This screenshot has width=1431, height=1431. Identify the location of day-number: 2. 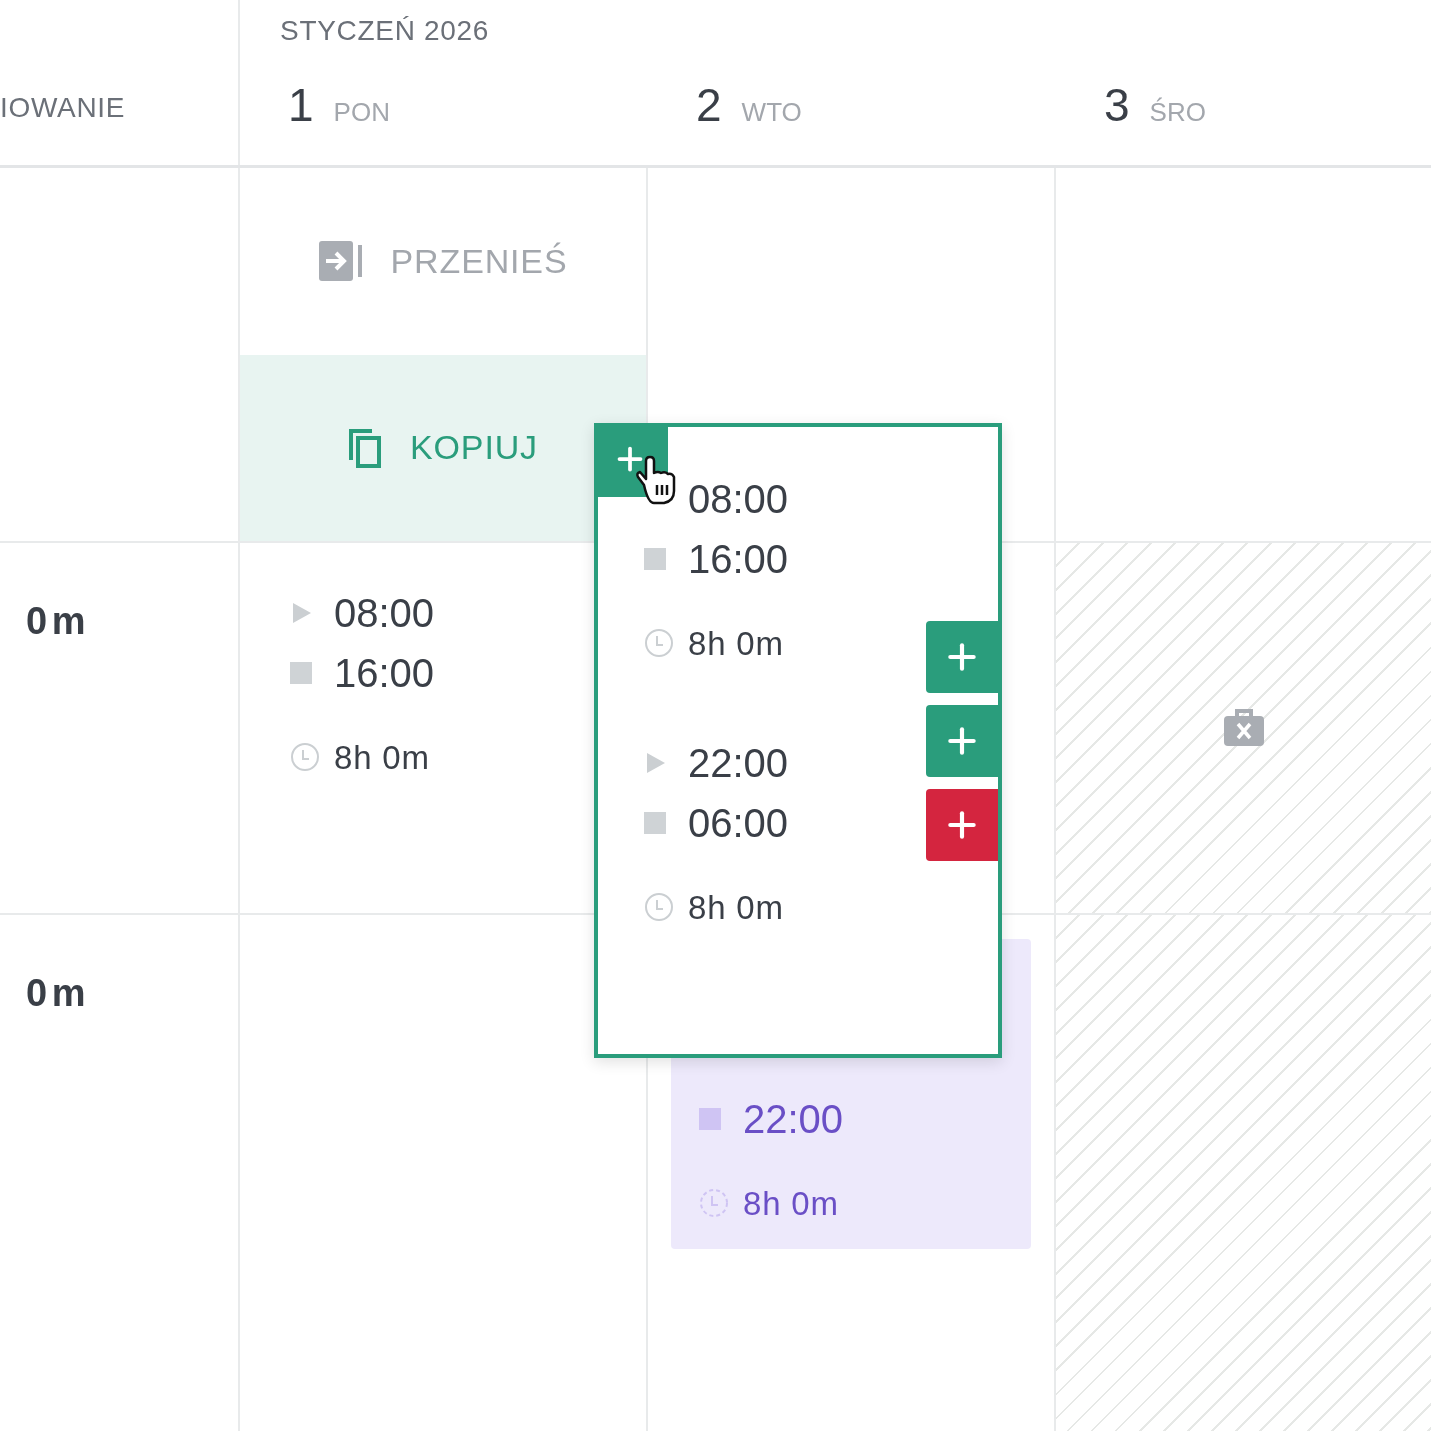
(709, 105).